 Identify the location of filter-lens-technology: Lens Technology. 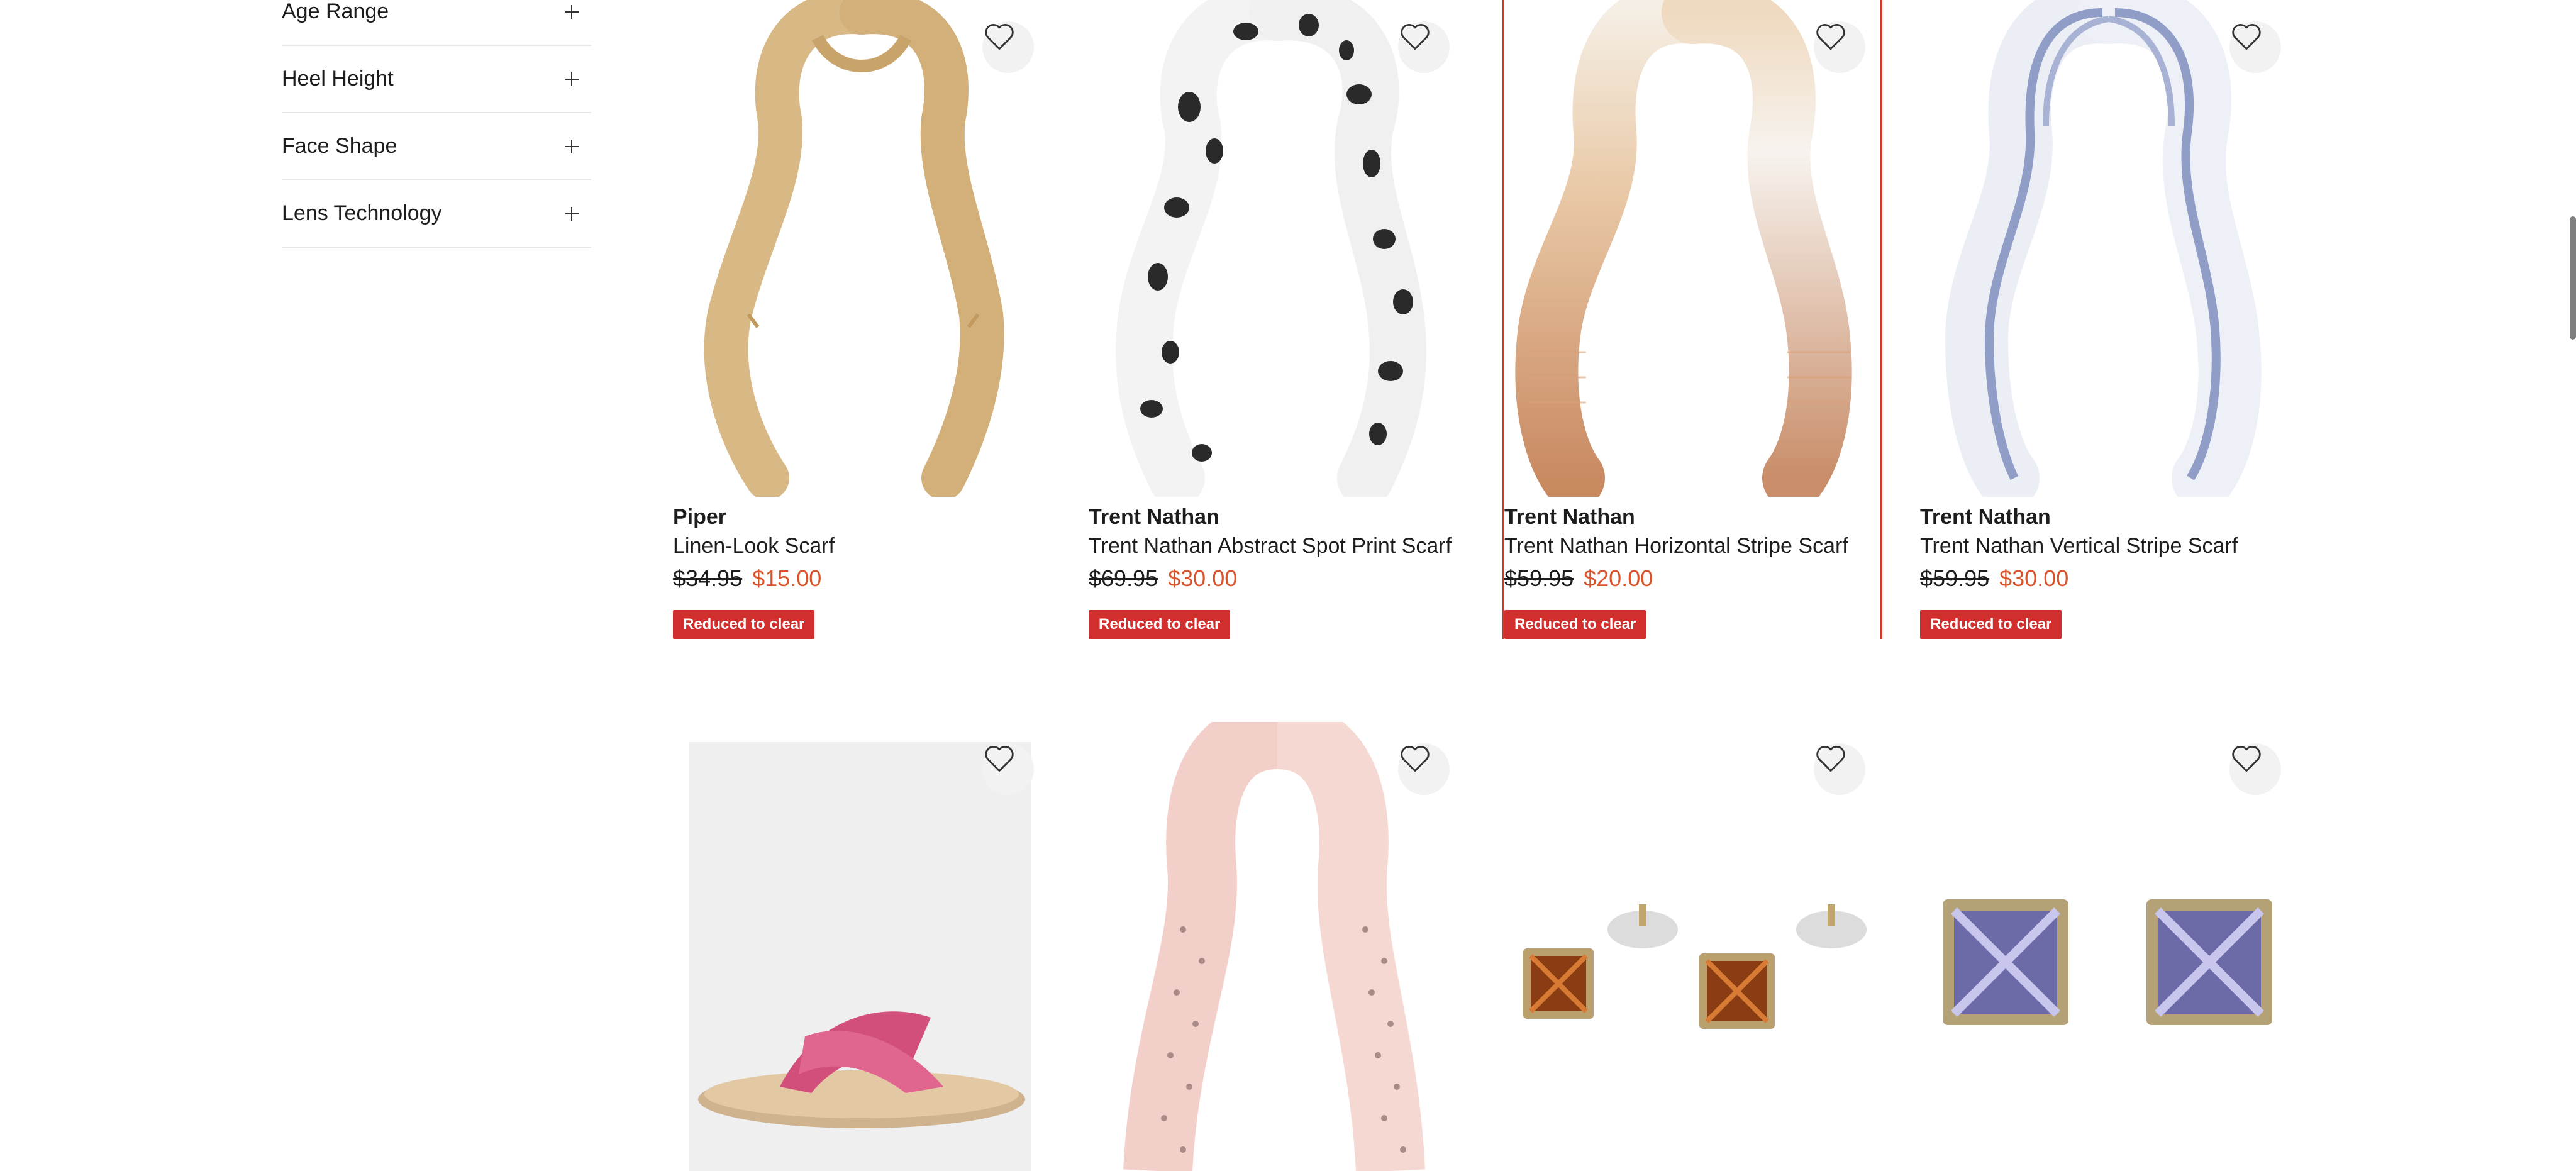
(436, 214).